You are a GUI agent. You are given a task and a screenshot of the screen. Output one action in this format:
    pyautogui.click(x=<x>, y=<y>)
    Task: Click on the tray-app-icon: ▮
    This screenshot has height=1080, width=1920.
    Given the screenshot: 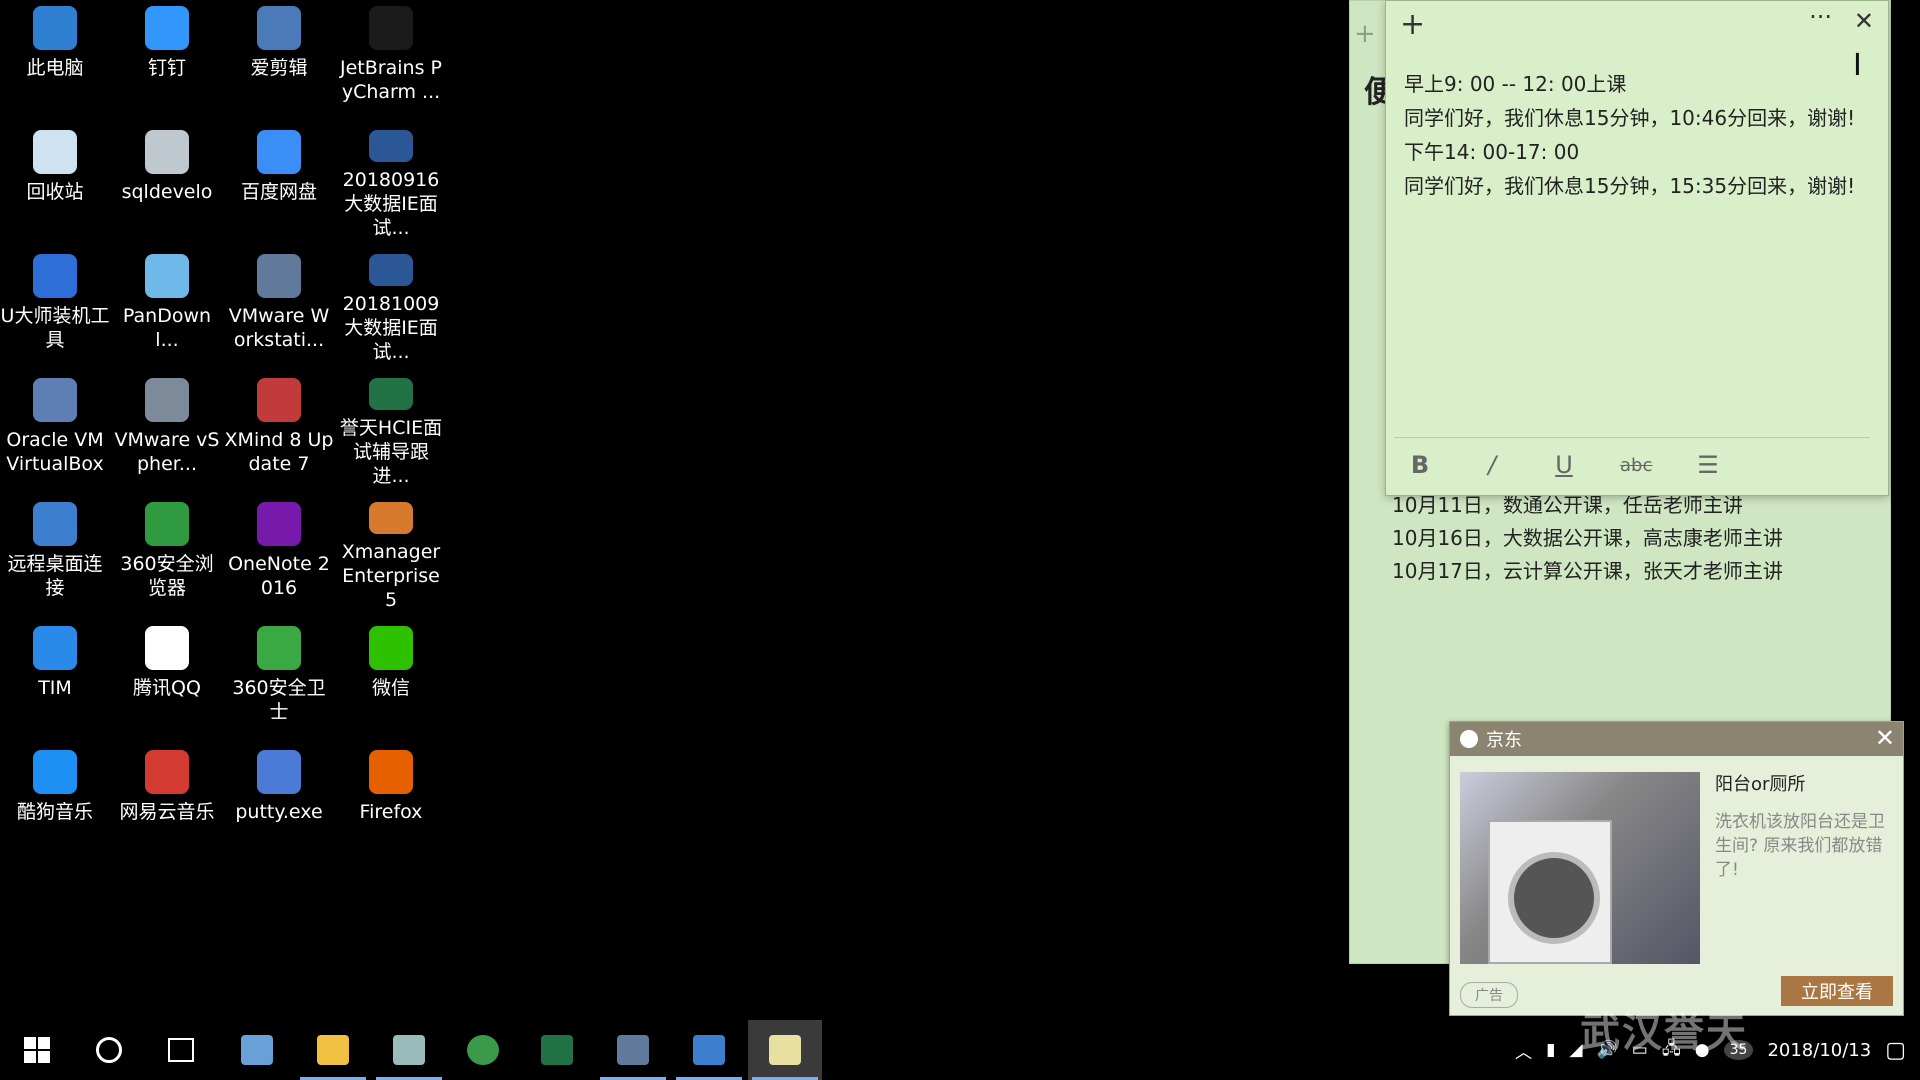 What is the action you would take?
    pyautogui.click(x=1550, y=1050)
    